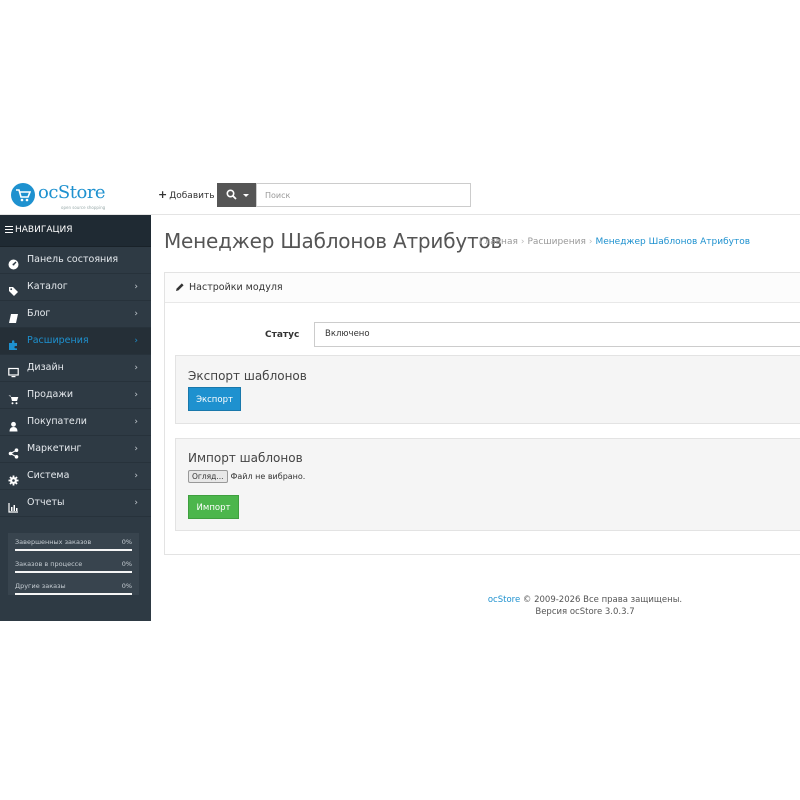 This screenshot has height=800, width=800. What do you see at coordinates (47, 286) in the screenshot?
I see `sidebar-item-label: Каталог` at bounding box center [47, 286].